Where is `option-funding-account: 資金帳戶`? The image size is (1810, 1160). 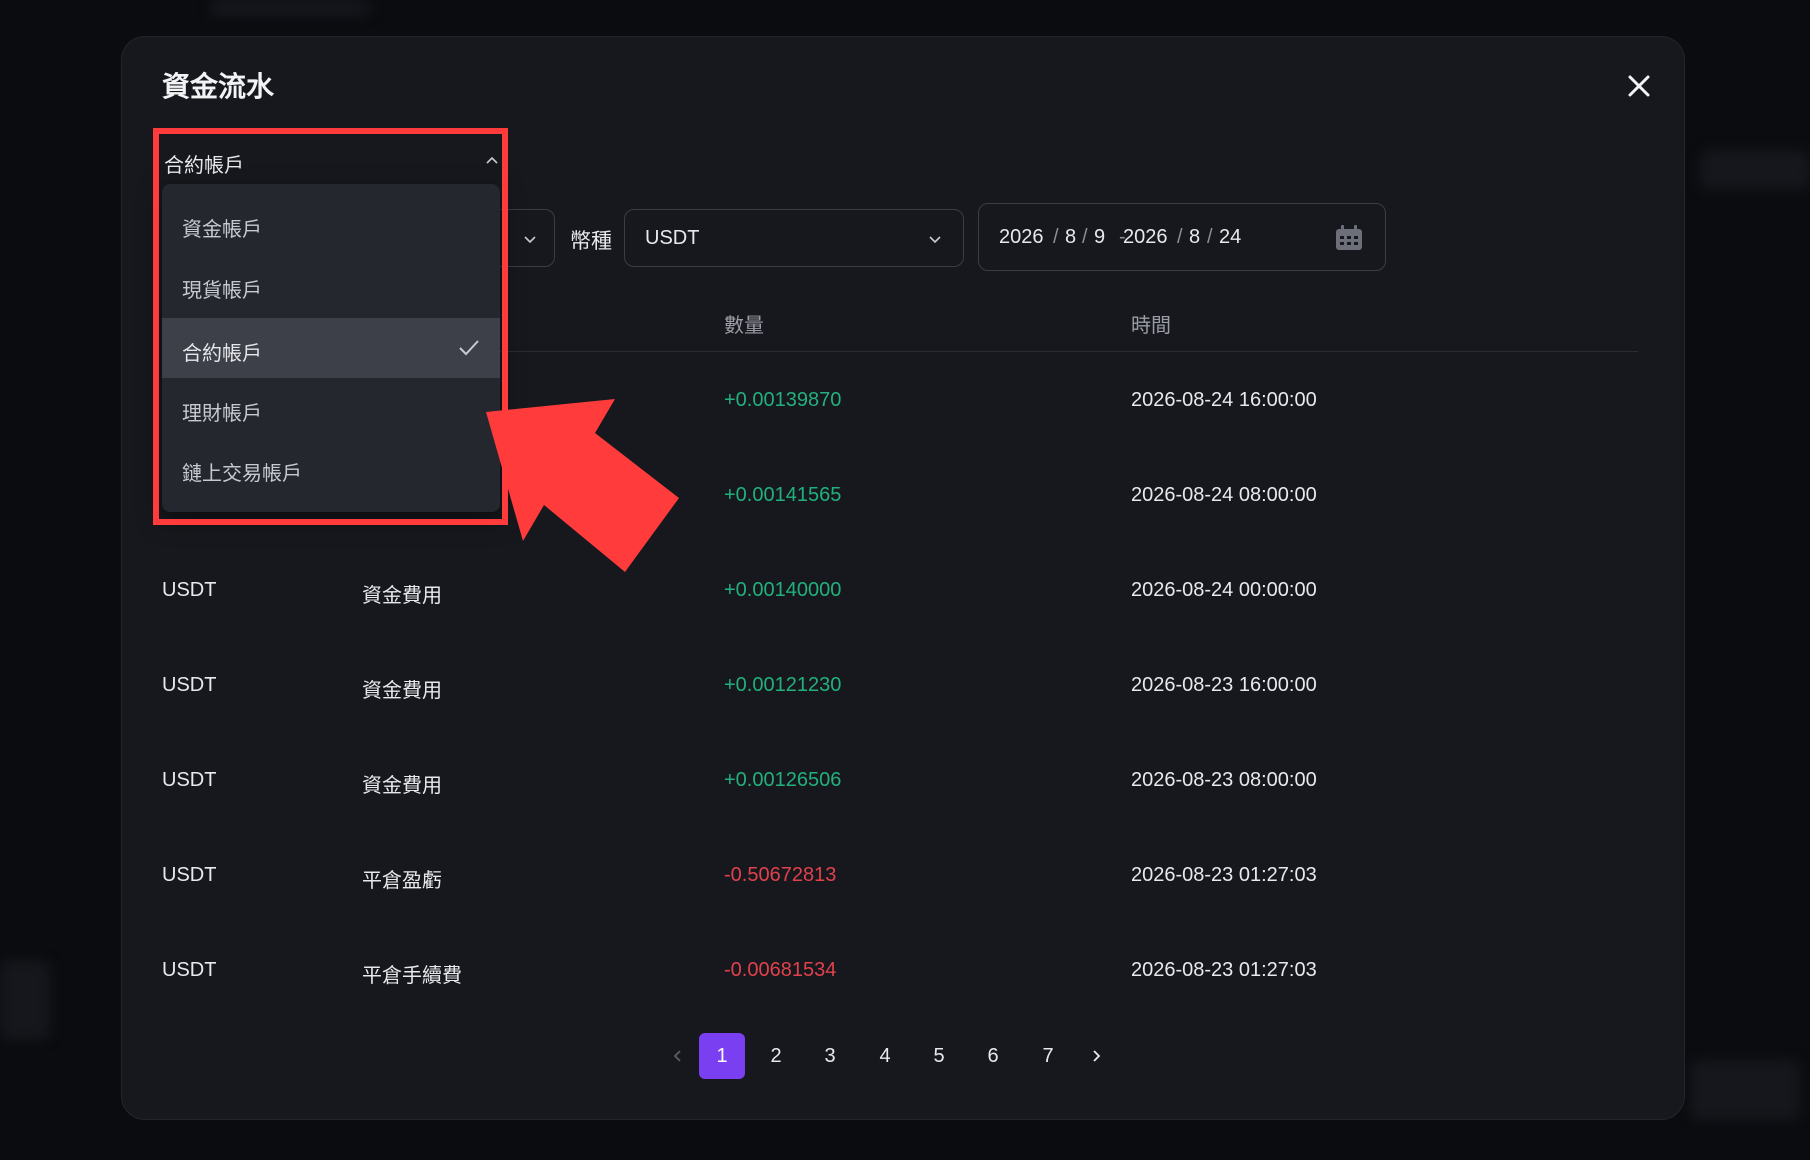
option-funding-account: 資金帳戶 is located at coordinates (331, 224).